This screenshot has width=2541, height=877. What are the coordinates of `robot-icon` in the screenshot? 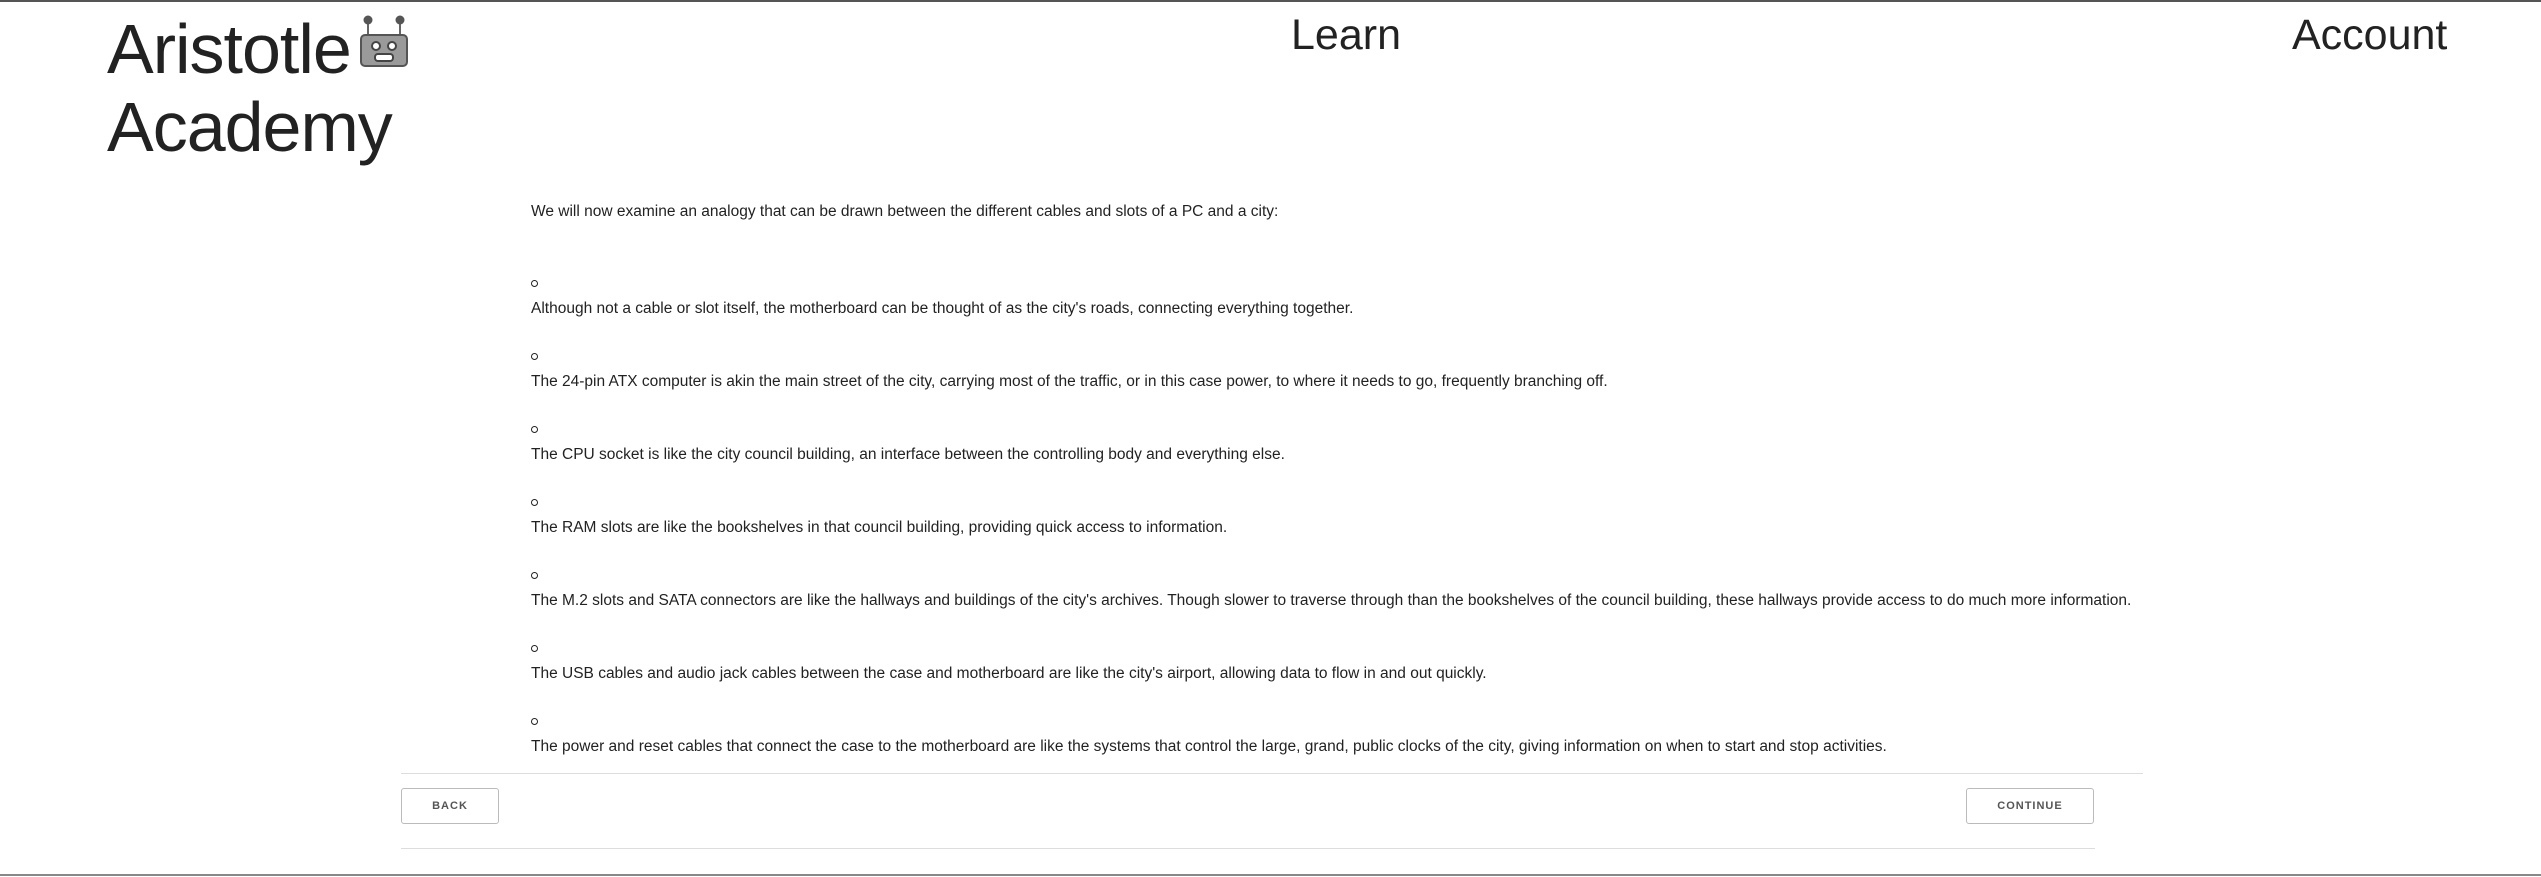 It's located at (383, 41).